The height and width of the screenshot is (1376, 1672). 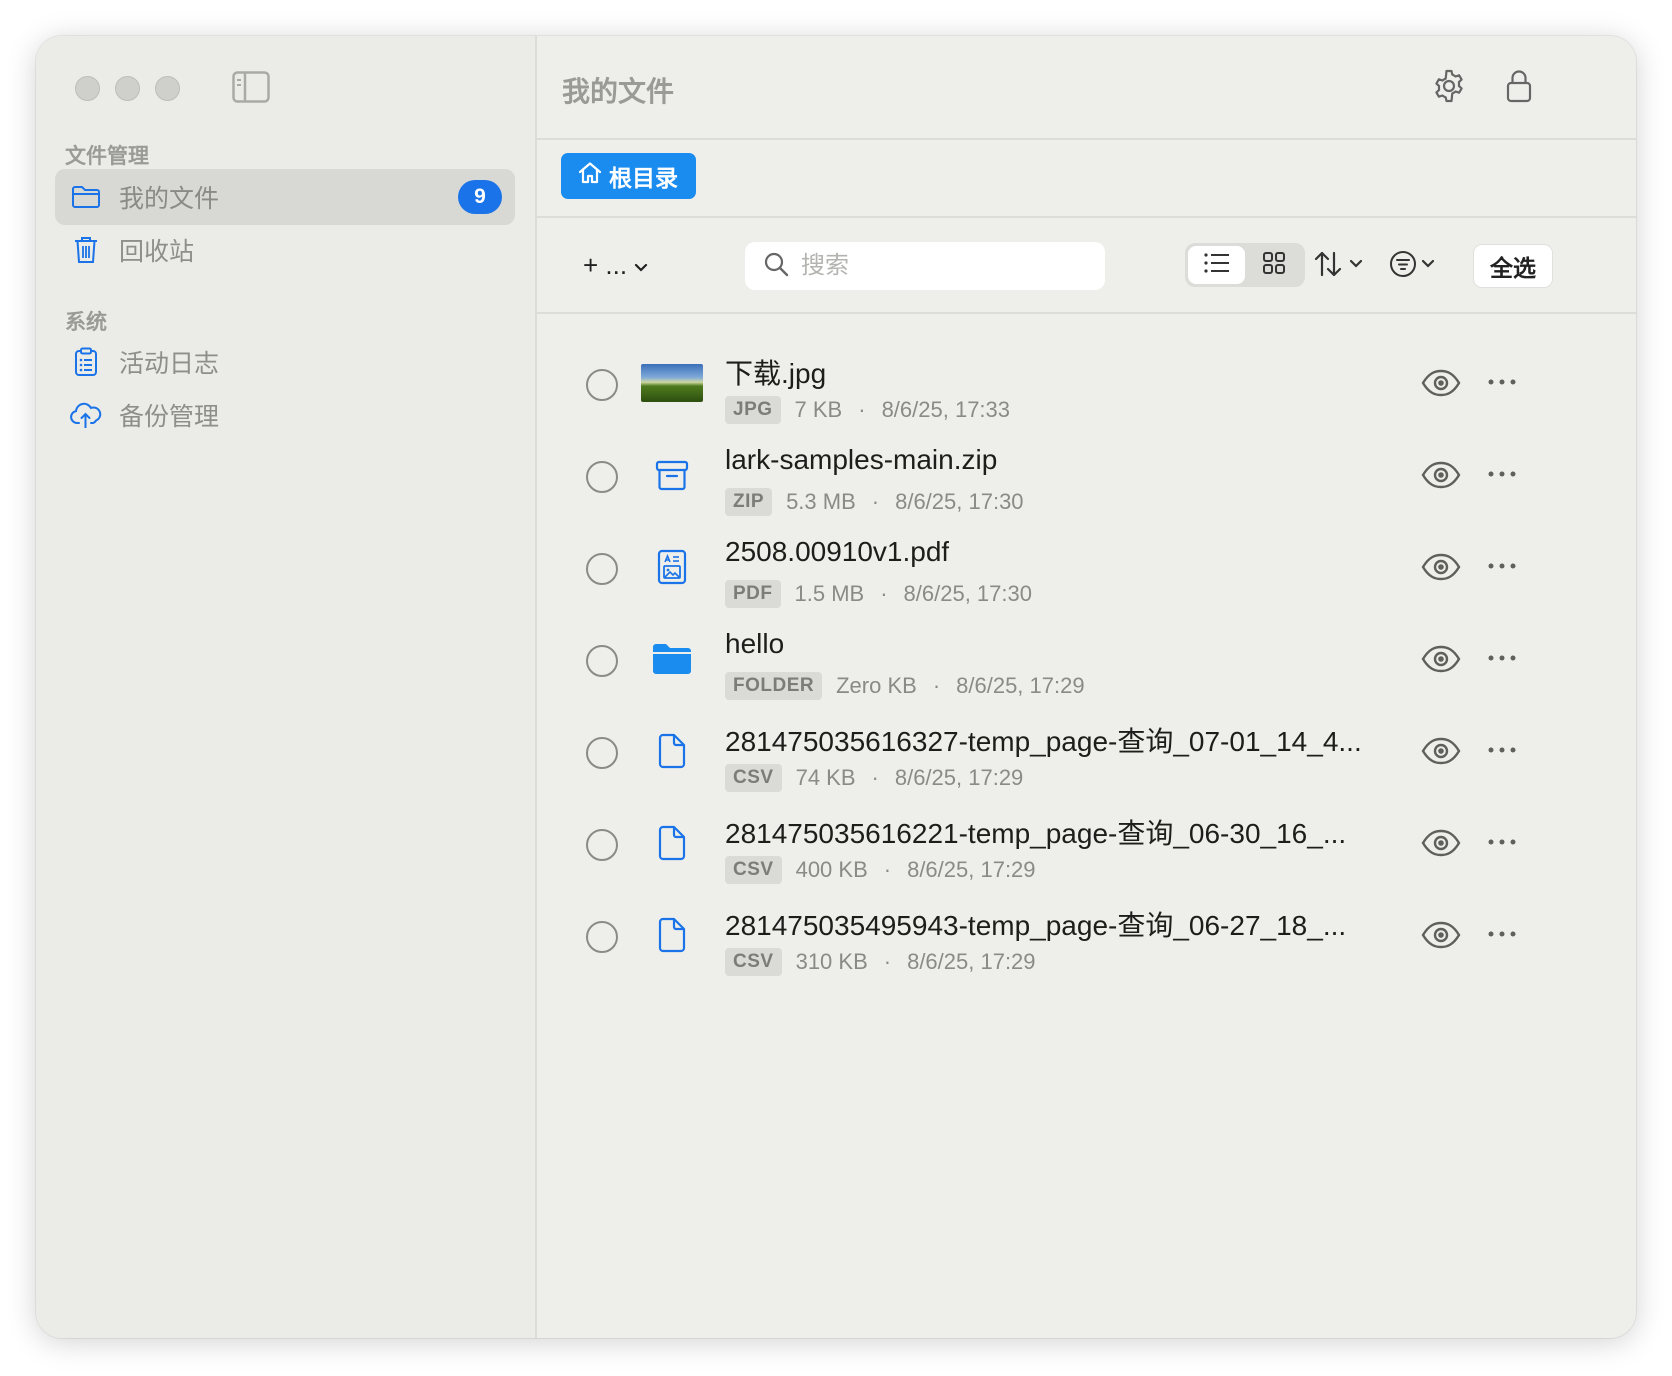 I want to click on image-thumbnail, so click(x=672, y=383).